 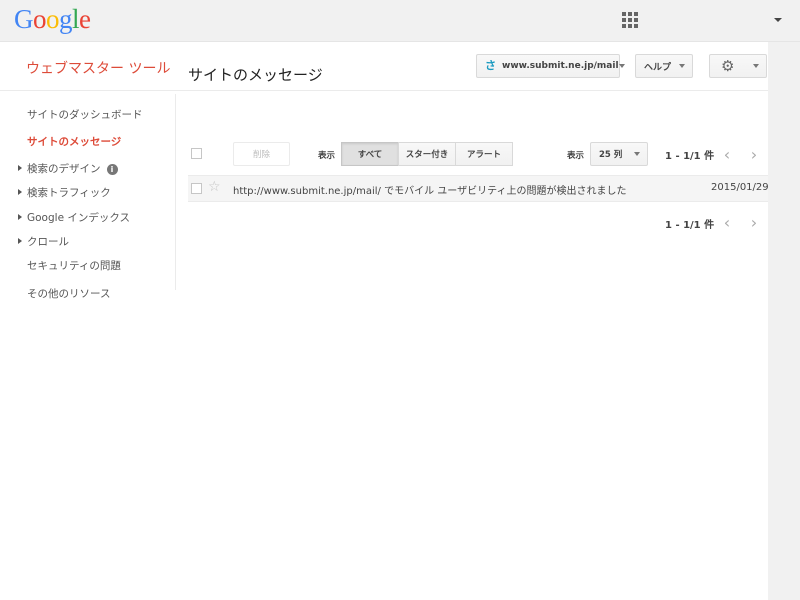 I want to click on filter-all-label: すべて, so click(x=370, y=155).